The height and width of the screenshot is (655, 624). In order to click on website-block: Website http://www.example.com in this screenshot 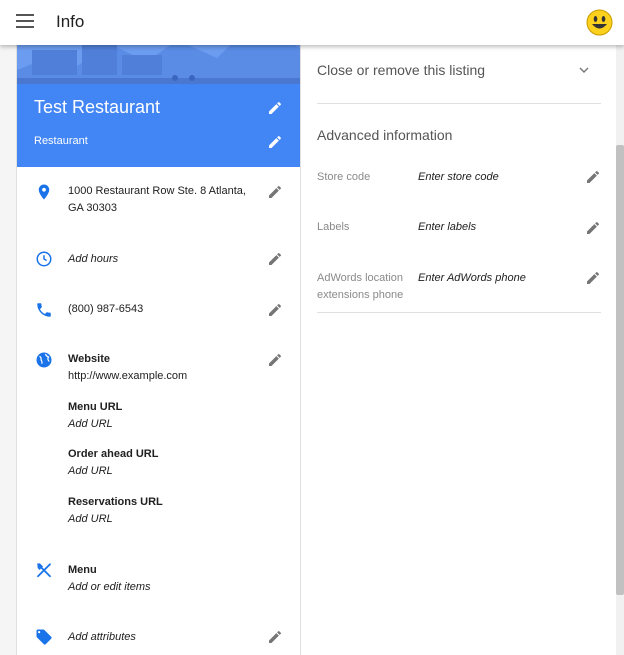, I will do `click(127, 368)`.